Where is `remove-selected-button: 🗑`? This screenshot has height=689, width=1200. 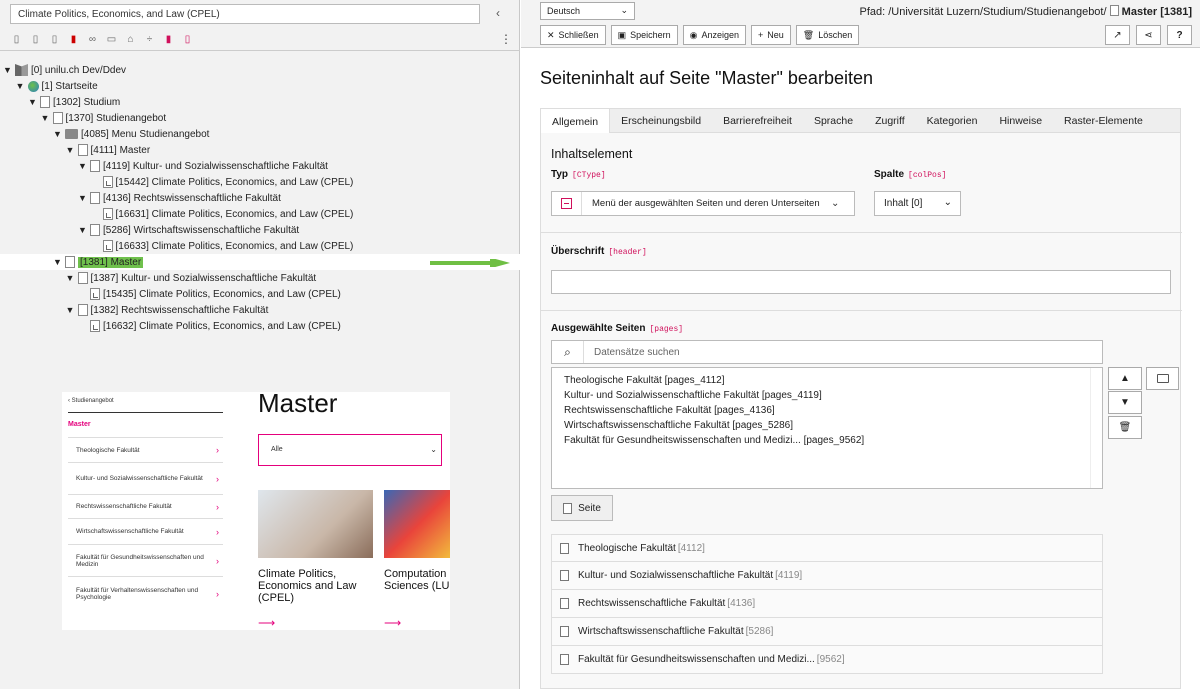
remove-selected-button: 🗑 is located at coordinates (1125, 427).